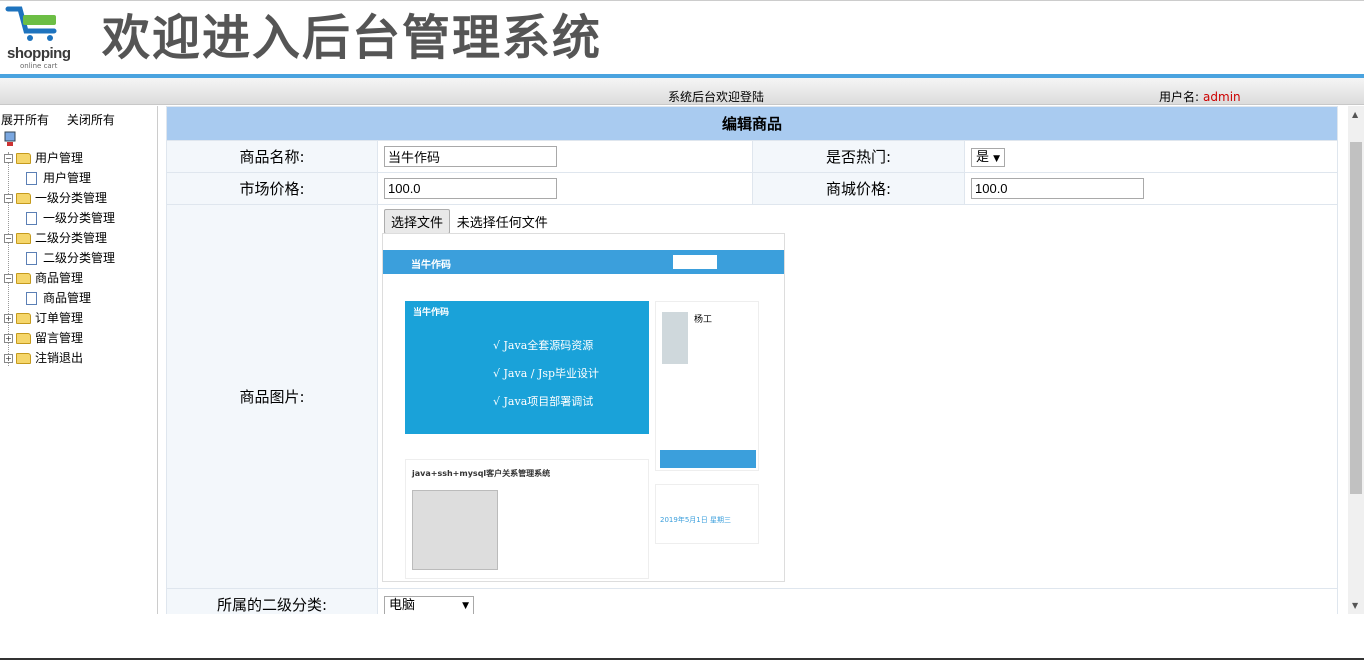 Image resolution: width=1364 pixels, height=660 pixels. Describe the element at coordinates (429, 604) in the screenshot. I see `category-select: 电脑 ▼` at that location.